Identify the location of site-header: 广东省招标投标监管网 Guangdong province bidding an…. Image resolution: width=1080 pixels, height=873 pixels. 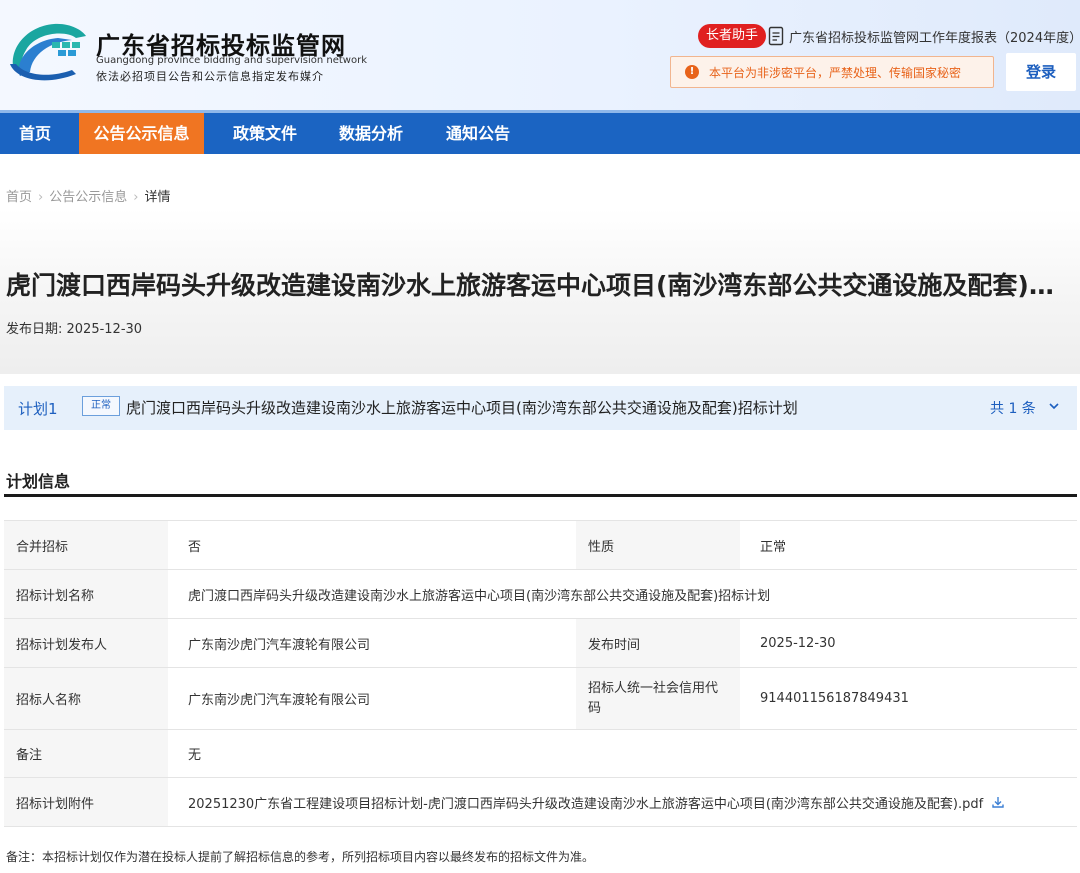
(540, 55).